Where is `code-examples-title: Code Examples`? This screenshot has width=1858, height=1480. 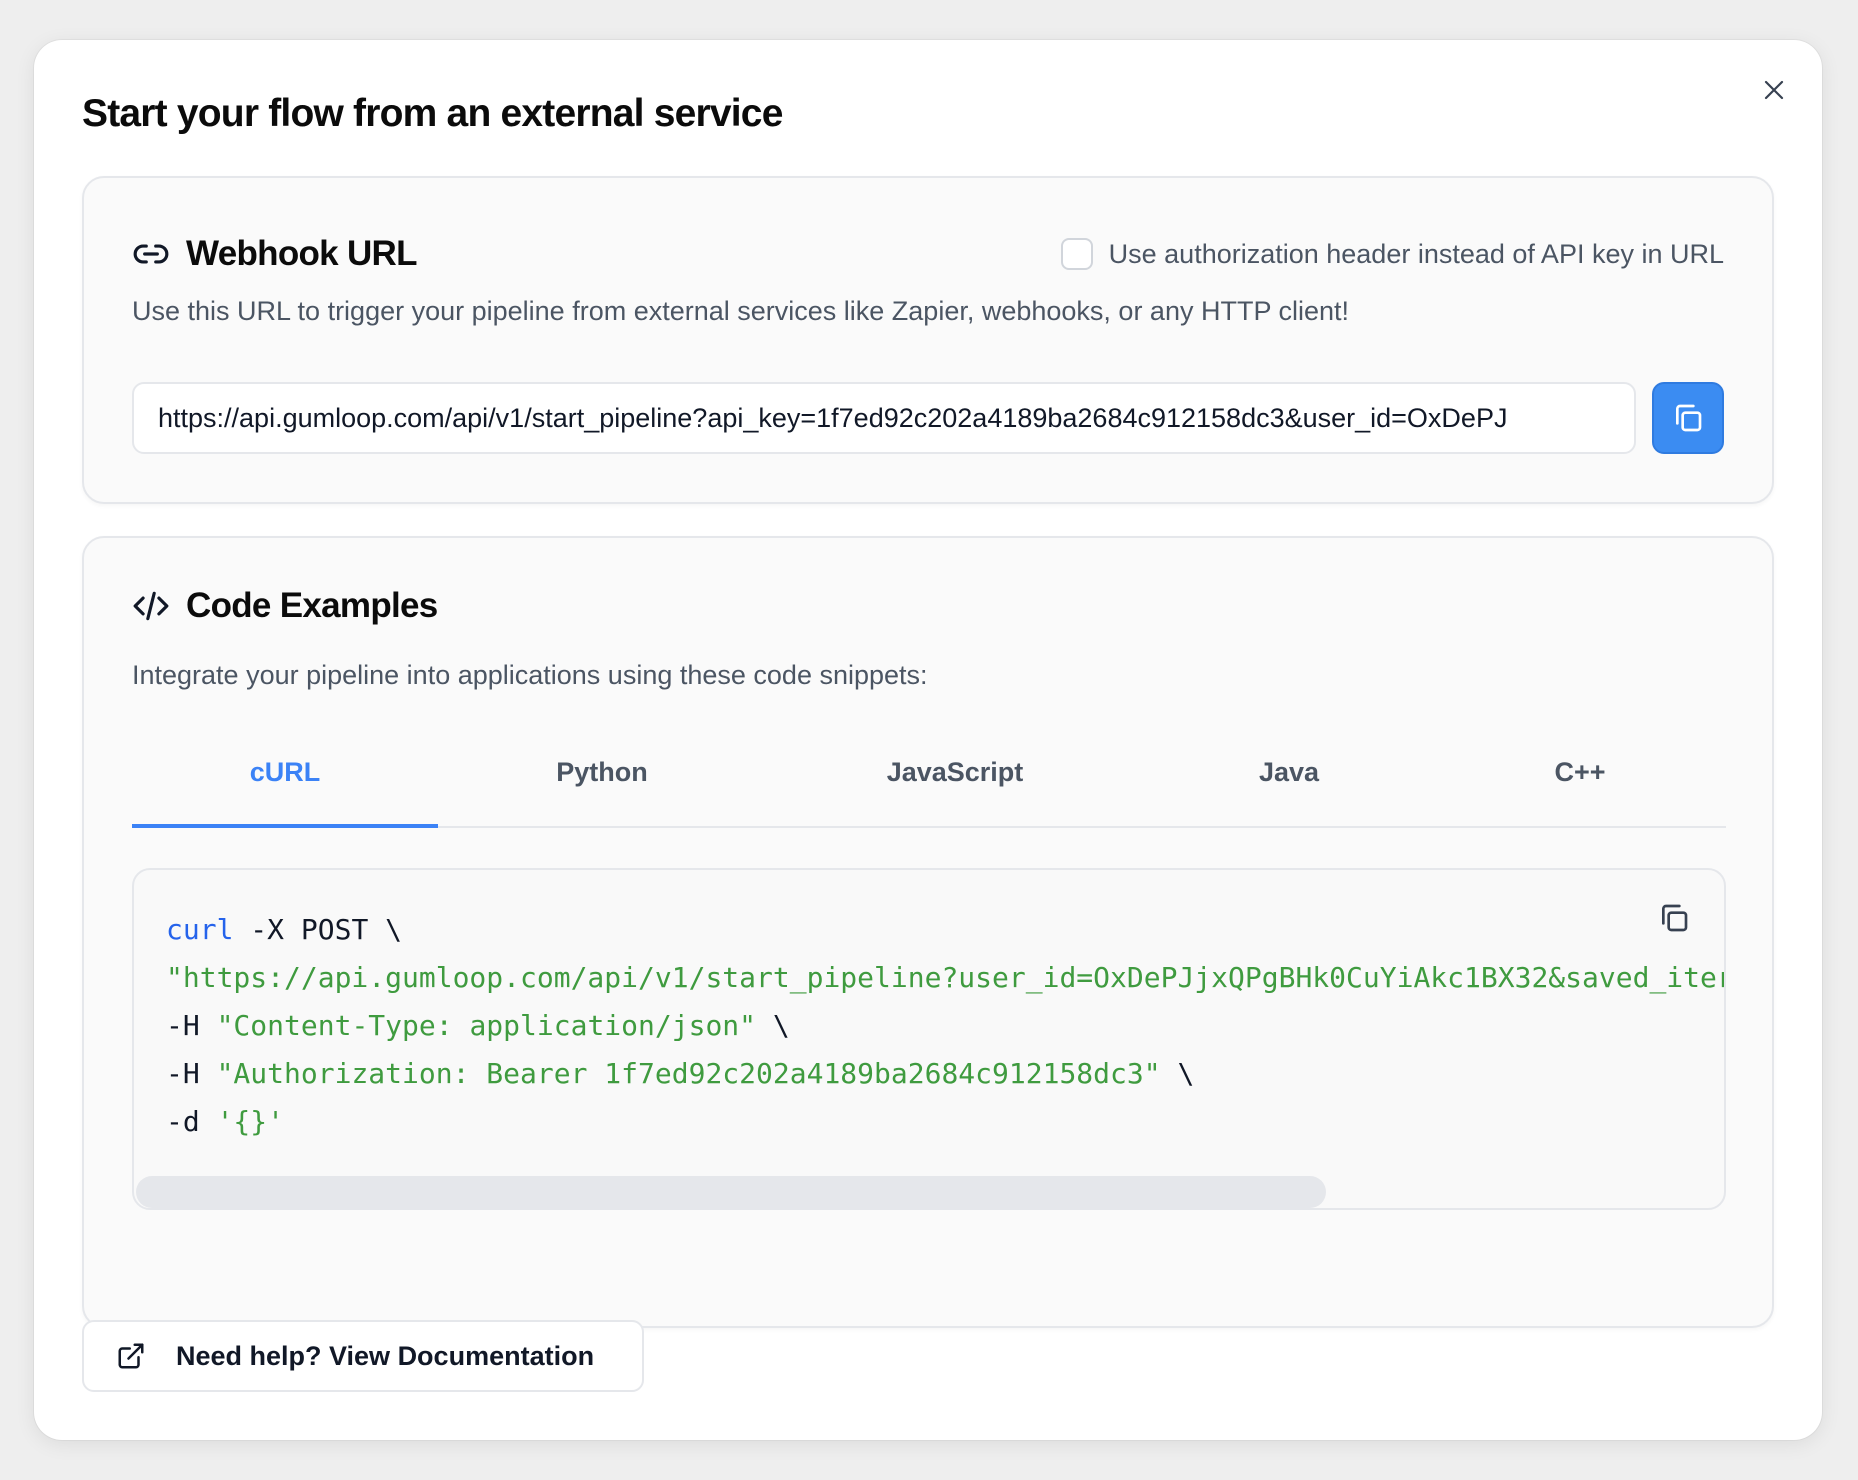 code-examples-title: Code Examples is located at coordinates (312, 605).